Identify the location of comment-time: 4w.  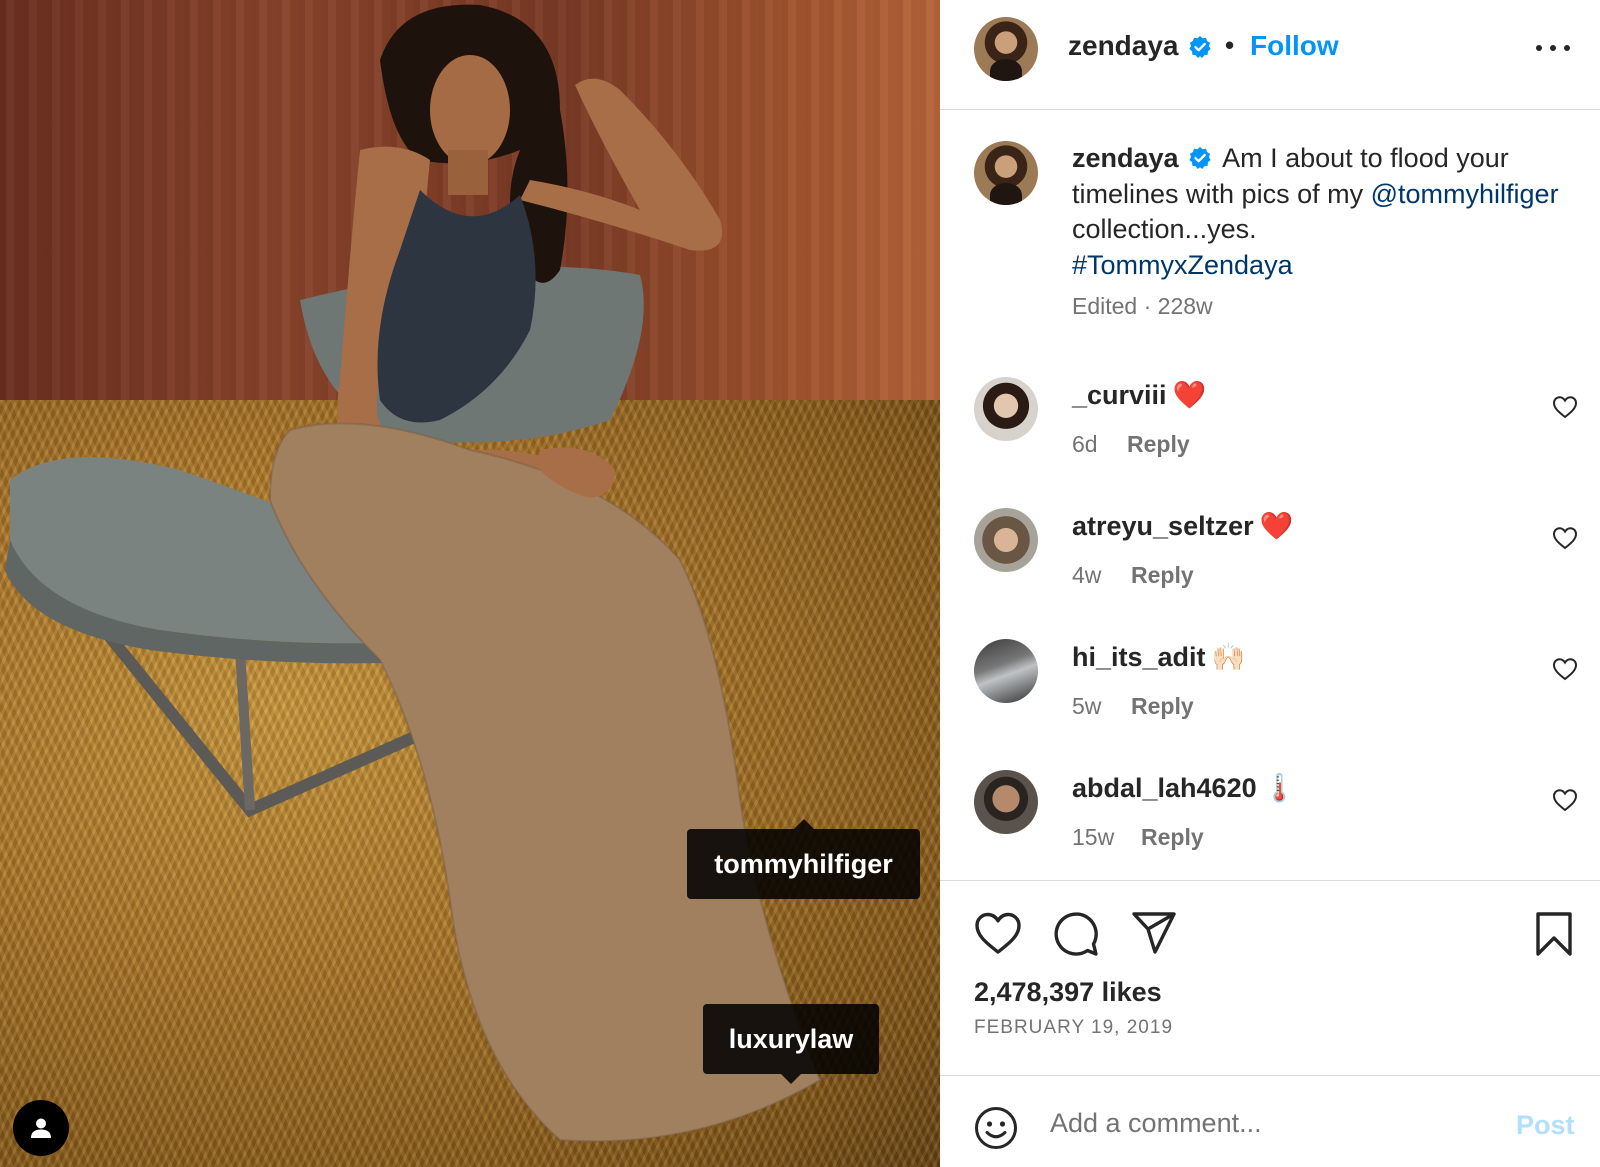
(1087, 575).